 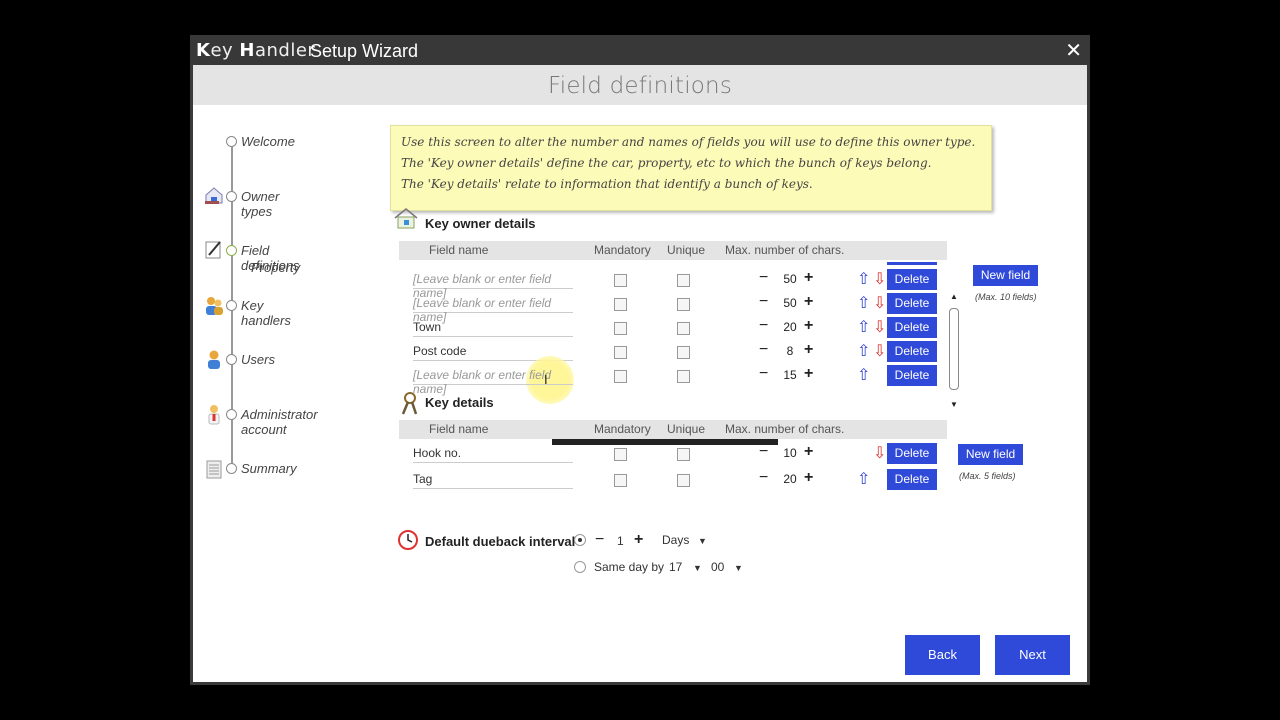 I want to click on step-owner-types: Owner types, so click(x=260, y=204).